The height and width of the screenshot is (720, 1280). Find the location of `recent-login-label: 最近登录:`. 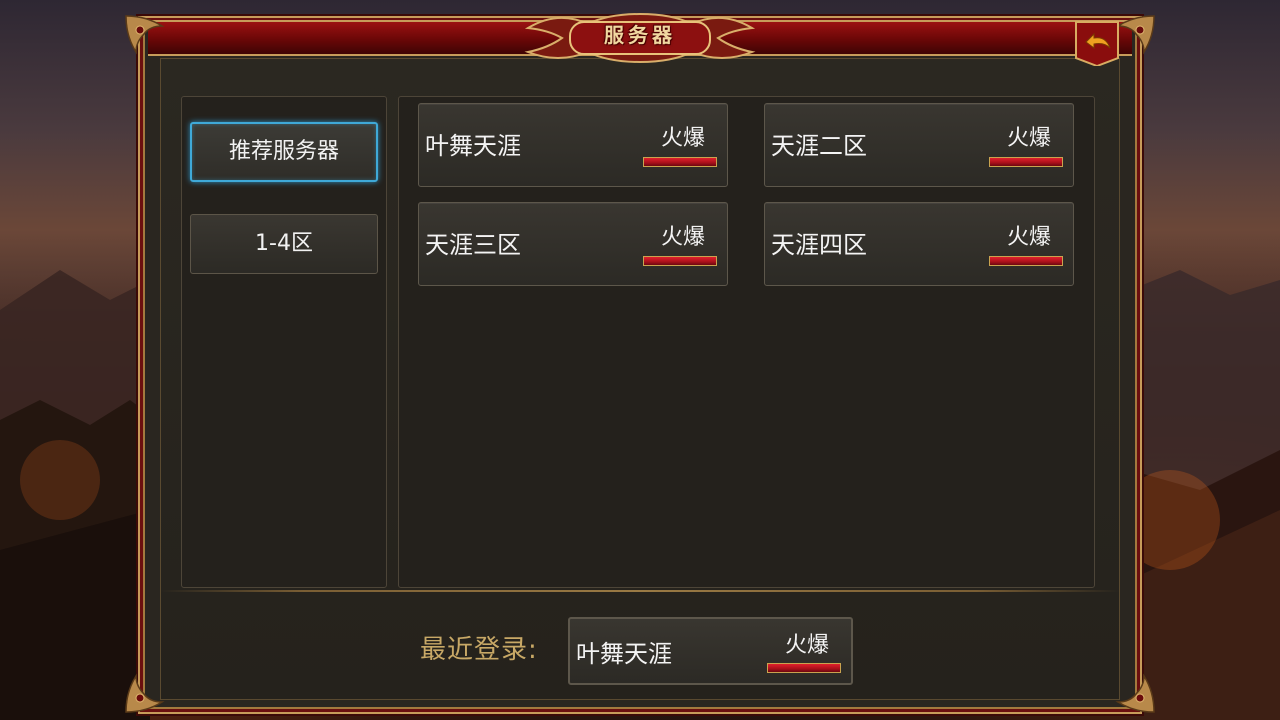

recent-login-label: 最近登录: is located at coordinates (479, 650).